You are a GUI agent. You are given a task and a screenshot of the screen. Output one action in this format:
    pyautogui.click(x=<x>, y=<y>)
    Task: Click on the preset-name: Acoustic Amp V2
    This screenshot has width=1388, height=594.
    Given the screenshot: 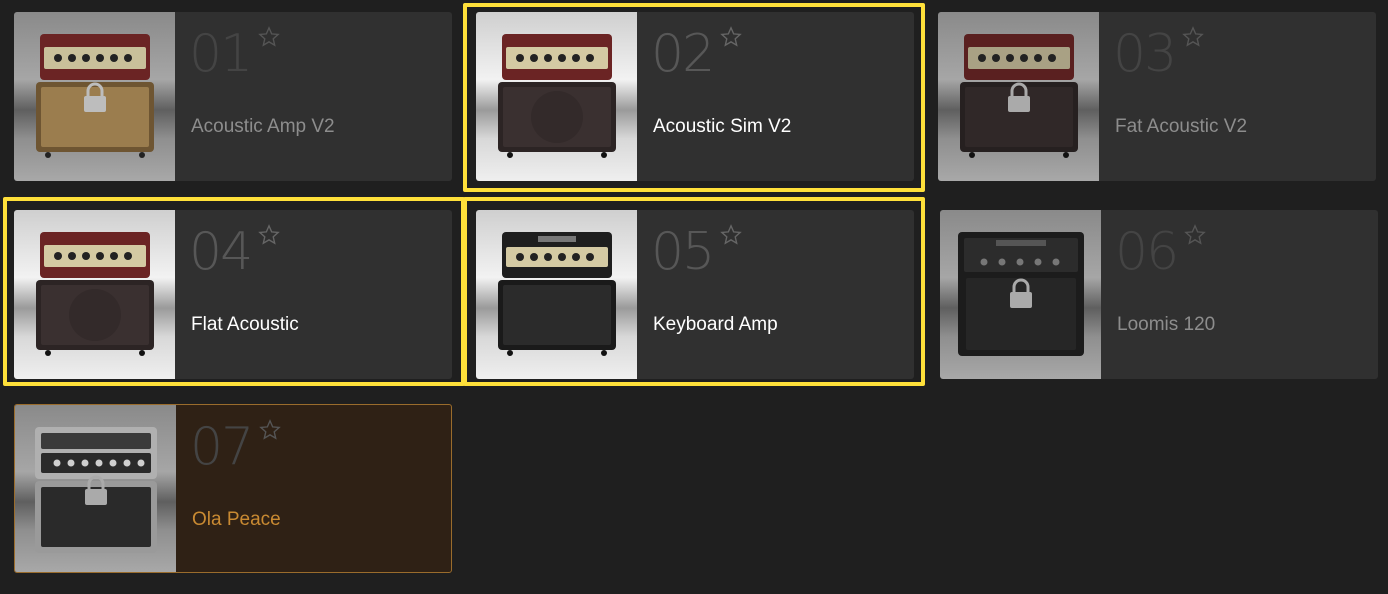 What is the action you would take?
    pyautogui.click(x=263, y=126)
    